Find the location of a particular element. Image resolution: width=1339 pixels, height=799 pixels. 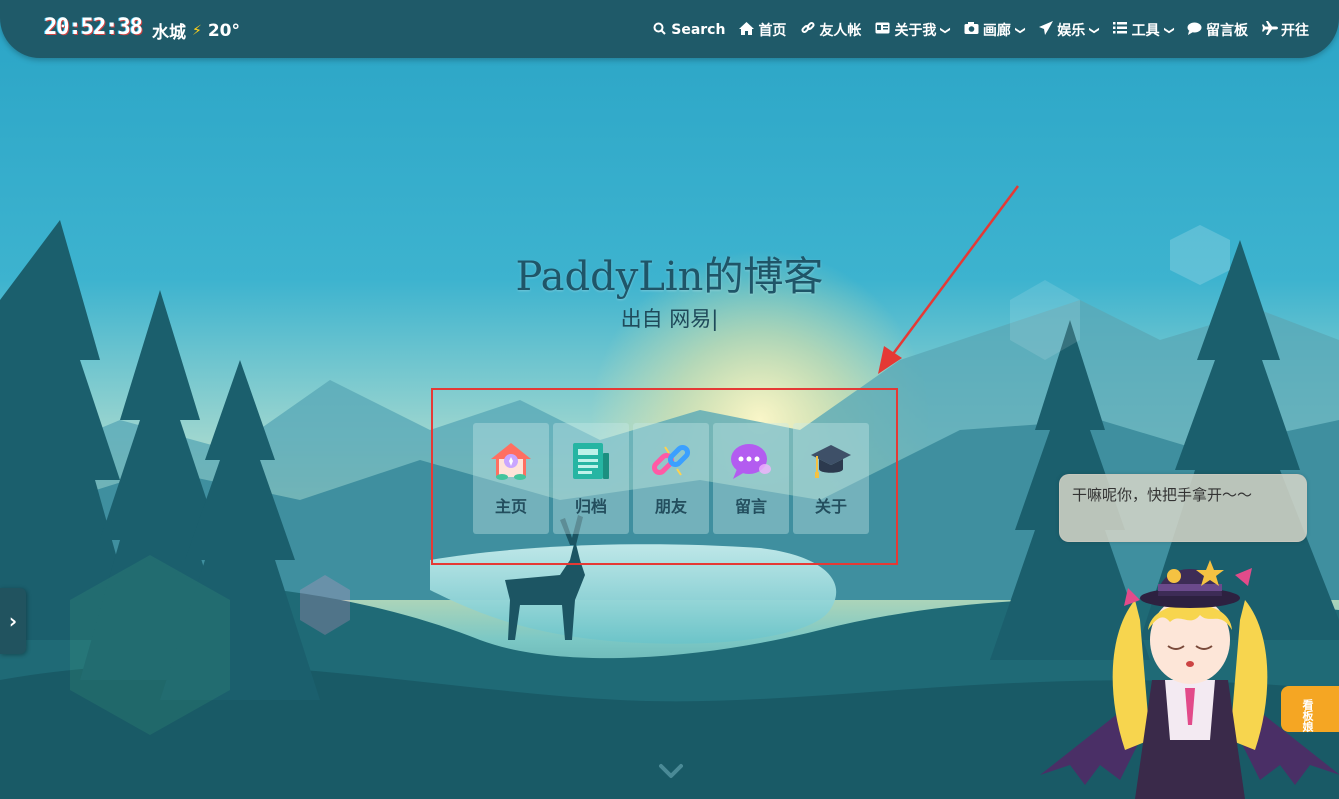

id-card-icon is located at coordinates (882, 30).